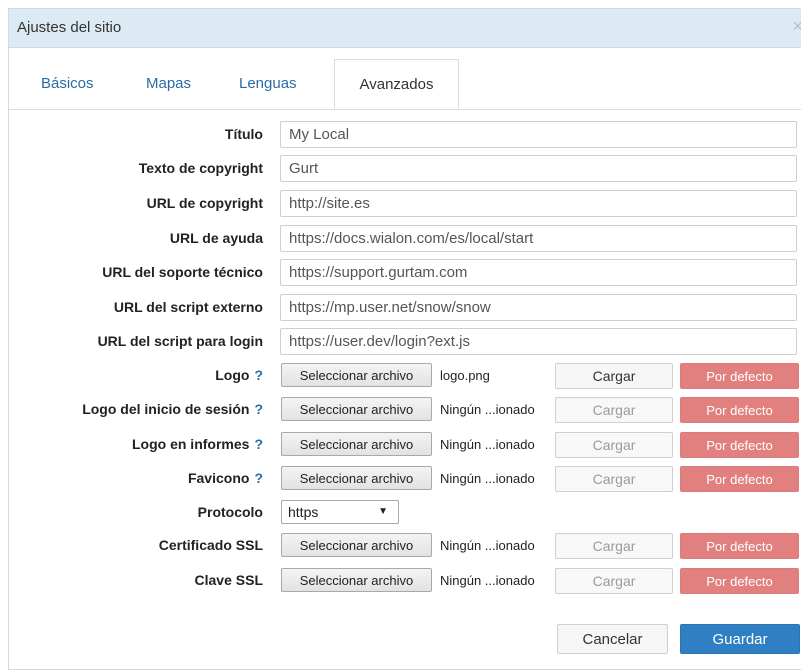 This screenshot has height=670, width=801. What do you see at coordinates (538, 238) in the screenshot?
I see `help-url-input` at bounding box center [538, 238].